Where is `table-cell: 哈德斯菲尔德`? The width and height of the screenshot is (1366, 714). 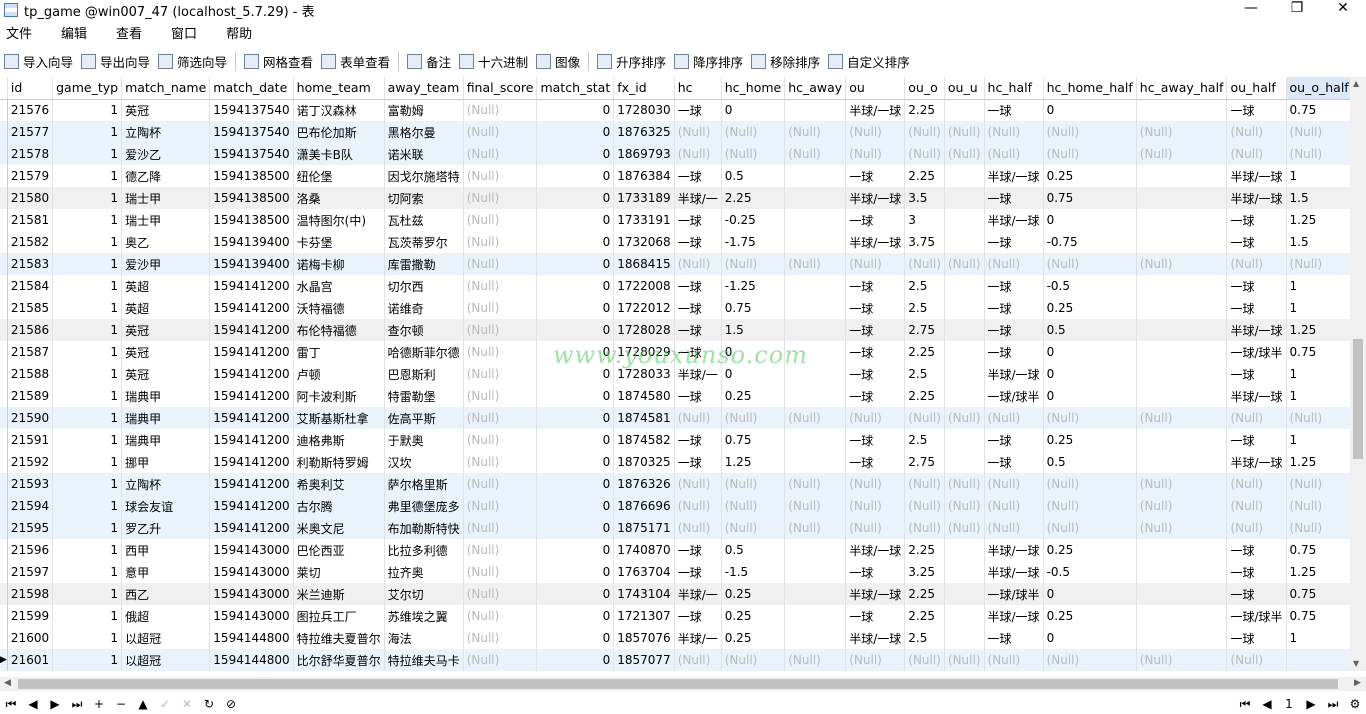 table-cell: 哈德斯菲尔德 is located at coordinates (424, 352).